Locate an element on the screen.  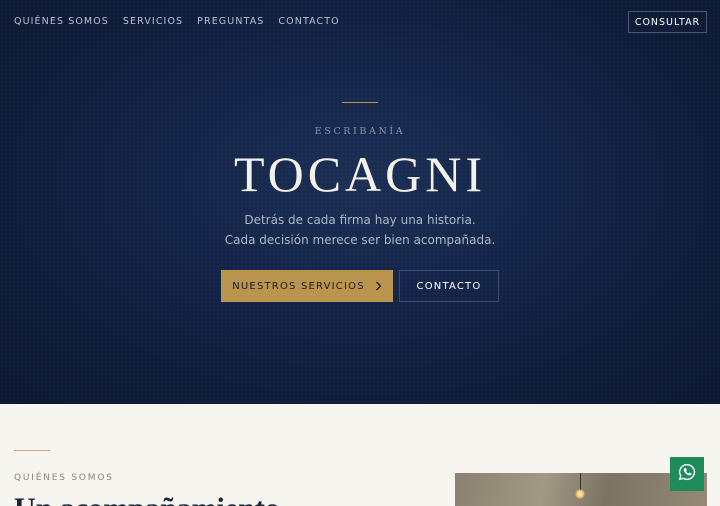
gold-divider is located at coordinates (360, 102).